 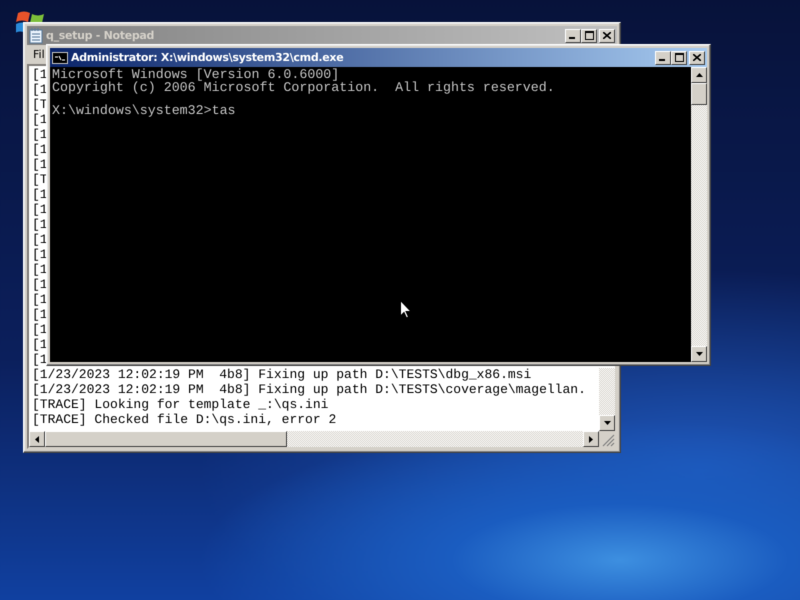 I want to click on up-arrow-icon, so click(x=699, y=75).